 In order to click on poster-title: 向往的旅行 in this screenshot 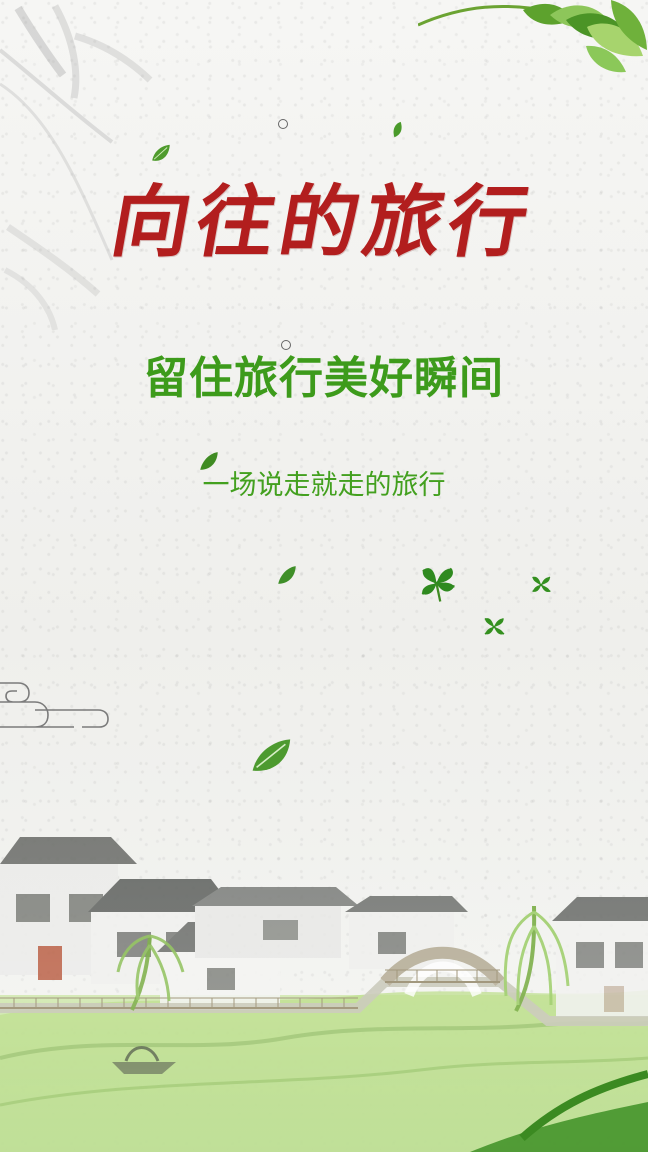, I will do `click(322, 222)`.